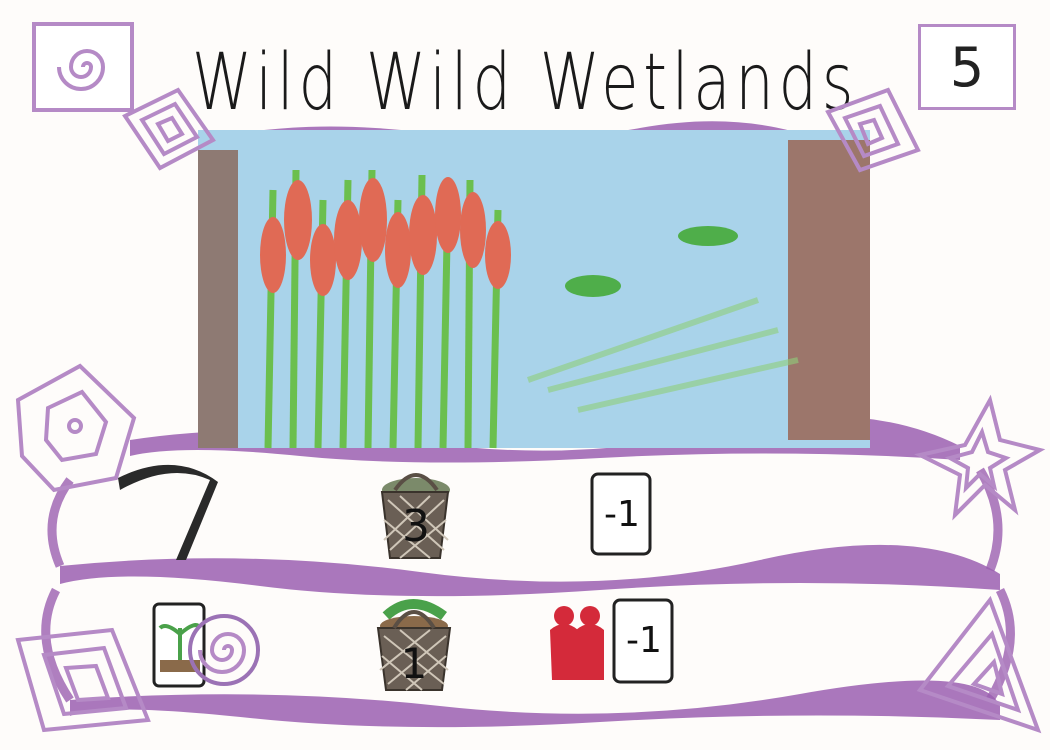 Image resolution: width=1050 pixels, height=750 pixels. What do you see at coordinates (644, 640) in the screenshot?
I see `card-value-row2: -1` at bounding box center [644, 640].